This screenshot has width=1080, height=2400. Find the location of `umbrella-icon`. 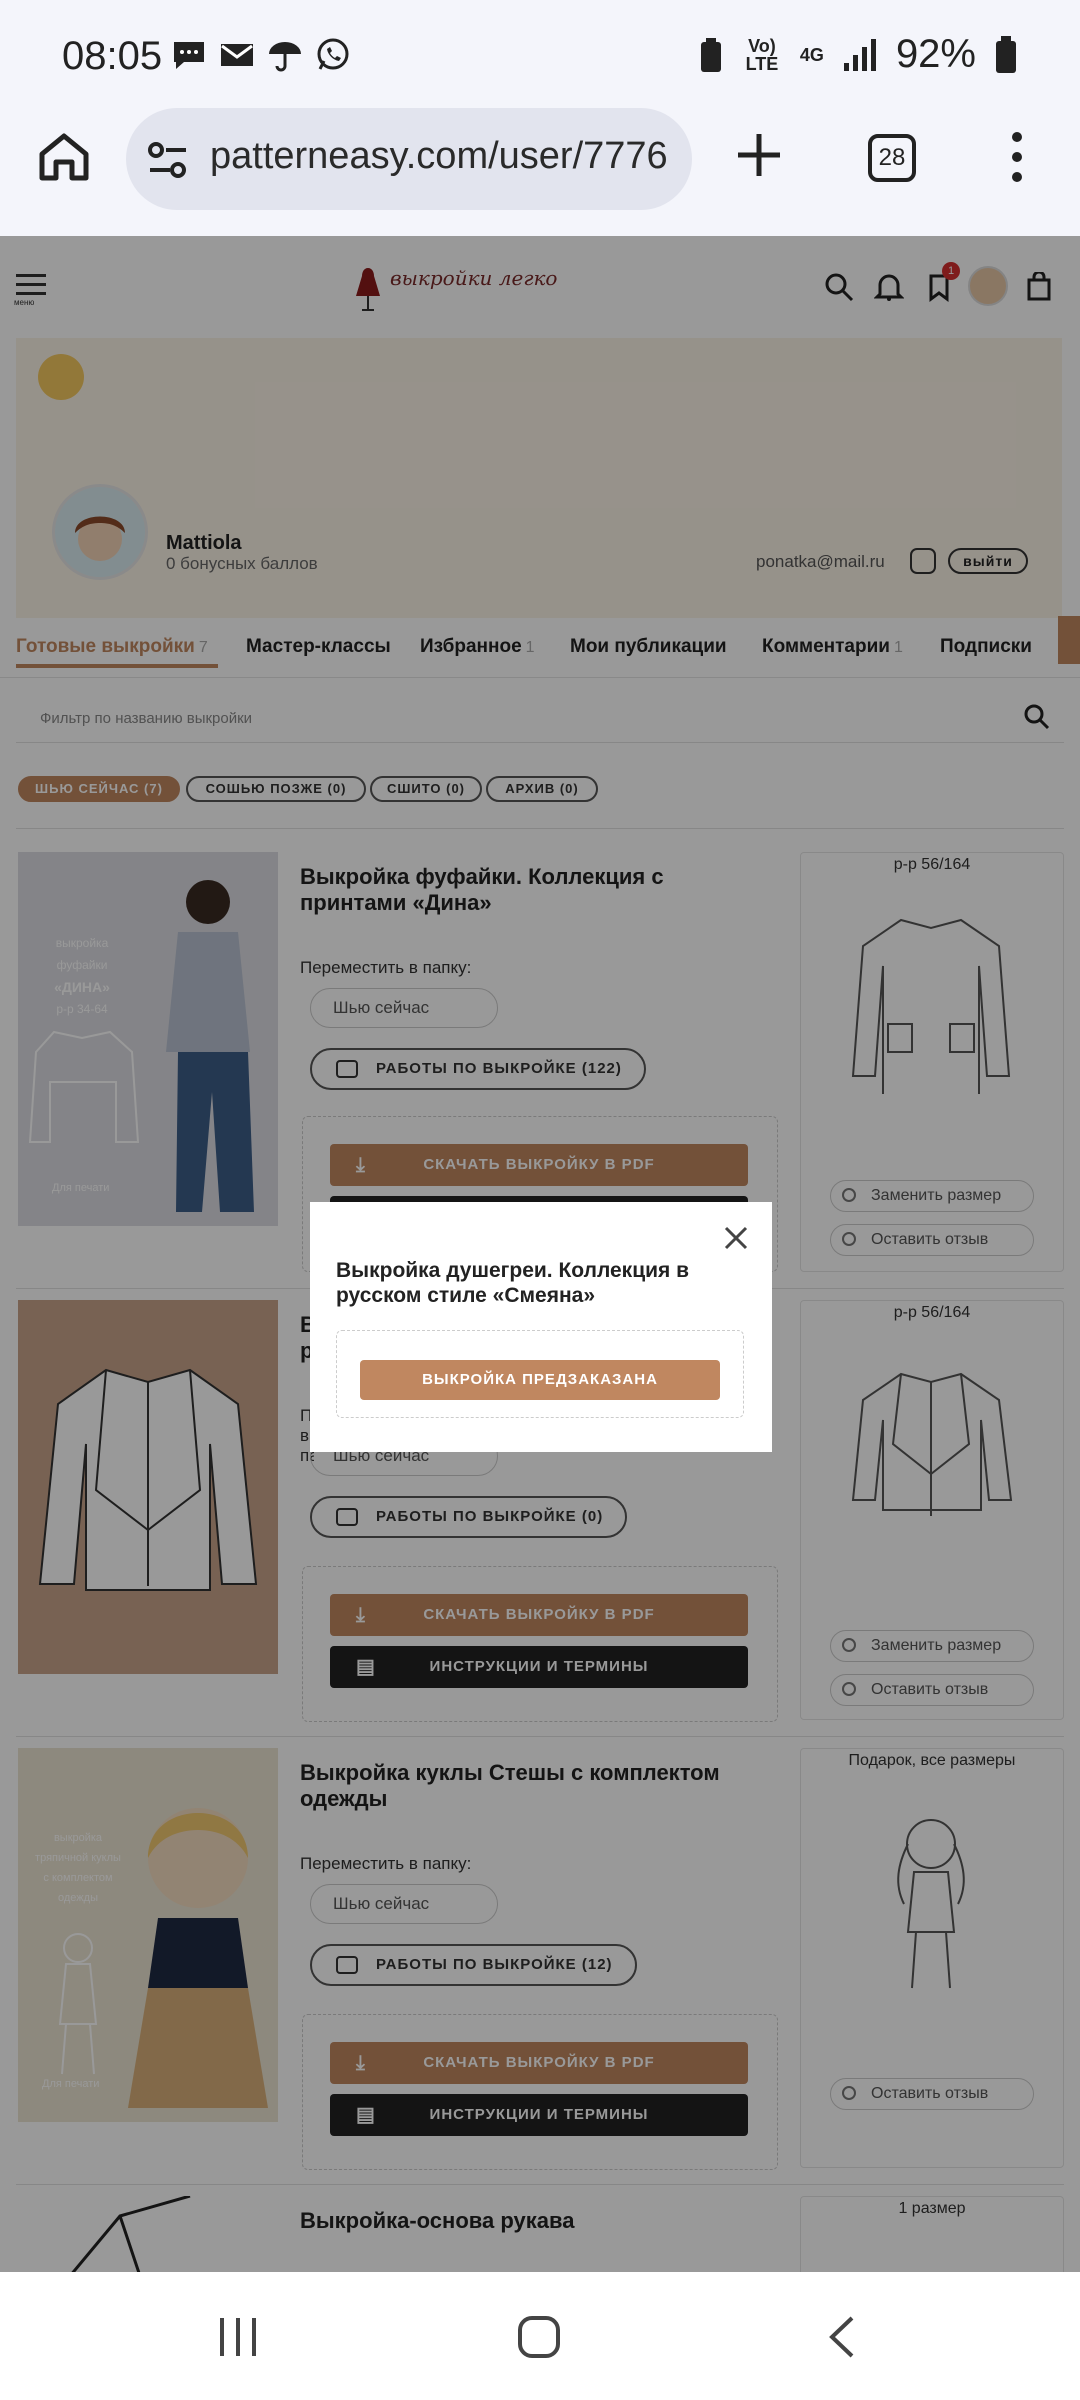

umbrella-icon is located at coordinates (285, 57).